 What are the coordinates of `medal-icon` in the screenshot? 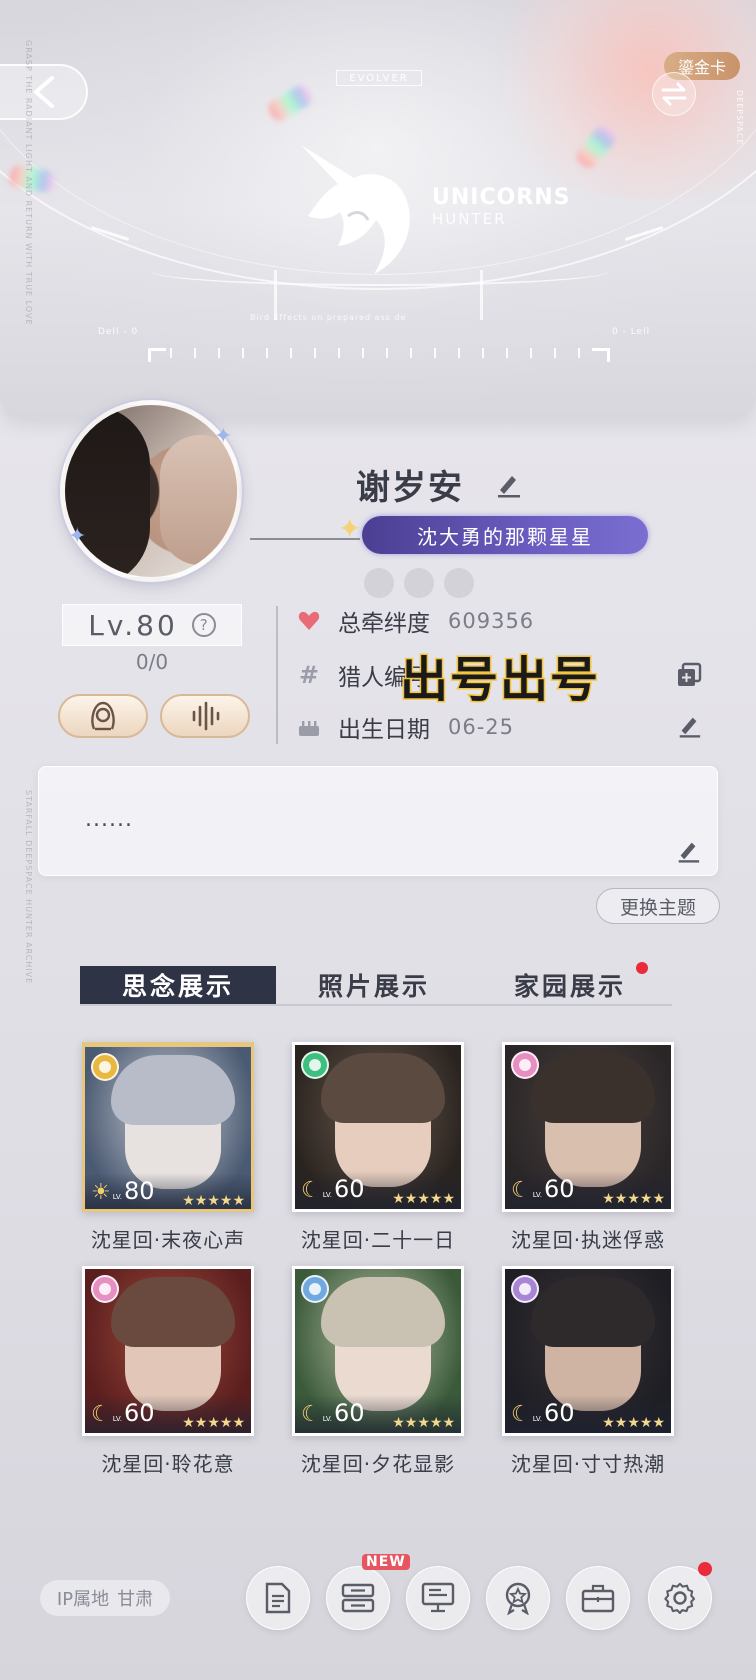 It's located at (518, 1598).